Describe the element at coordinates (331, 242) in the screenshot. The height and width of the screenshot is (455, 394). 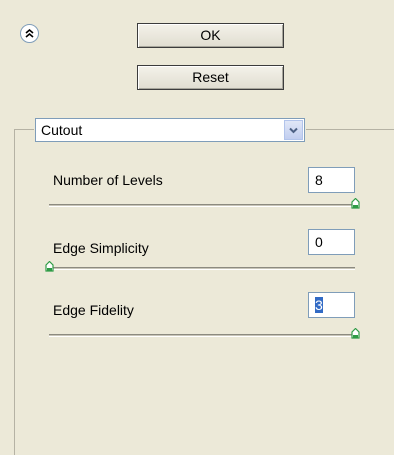
I see `edge-simplicity-field: 0` at that location.